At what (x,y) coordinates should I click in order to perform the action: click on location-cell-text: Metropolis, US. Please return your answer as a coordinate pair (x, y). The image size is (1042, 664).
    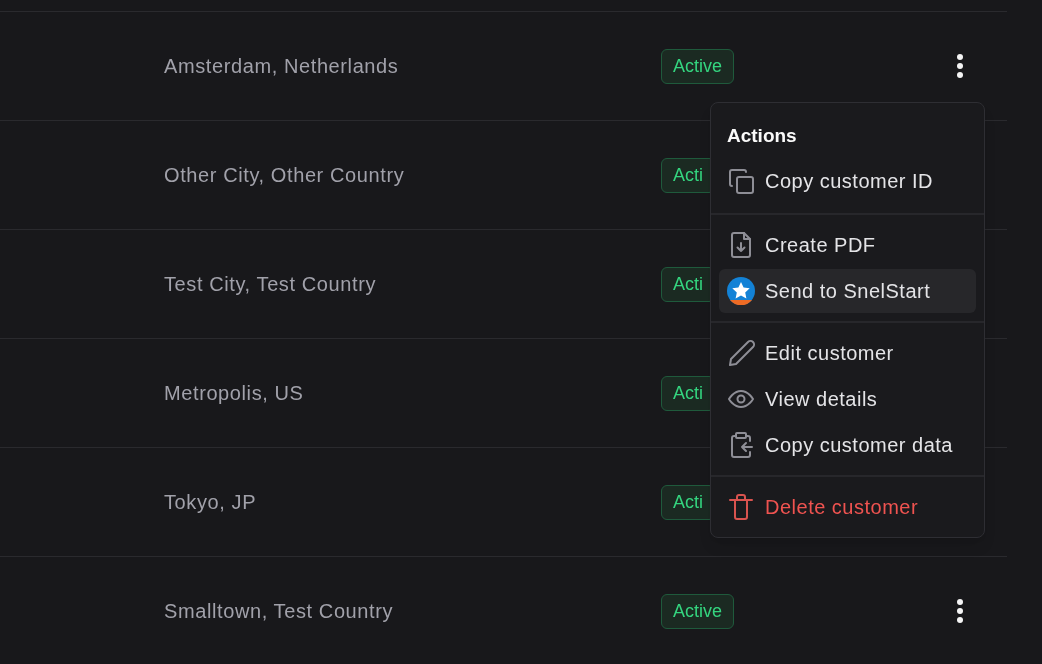
    Looking at the image, I should click on (234, 393).